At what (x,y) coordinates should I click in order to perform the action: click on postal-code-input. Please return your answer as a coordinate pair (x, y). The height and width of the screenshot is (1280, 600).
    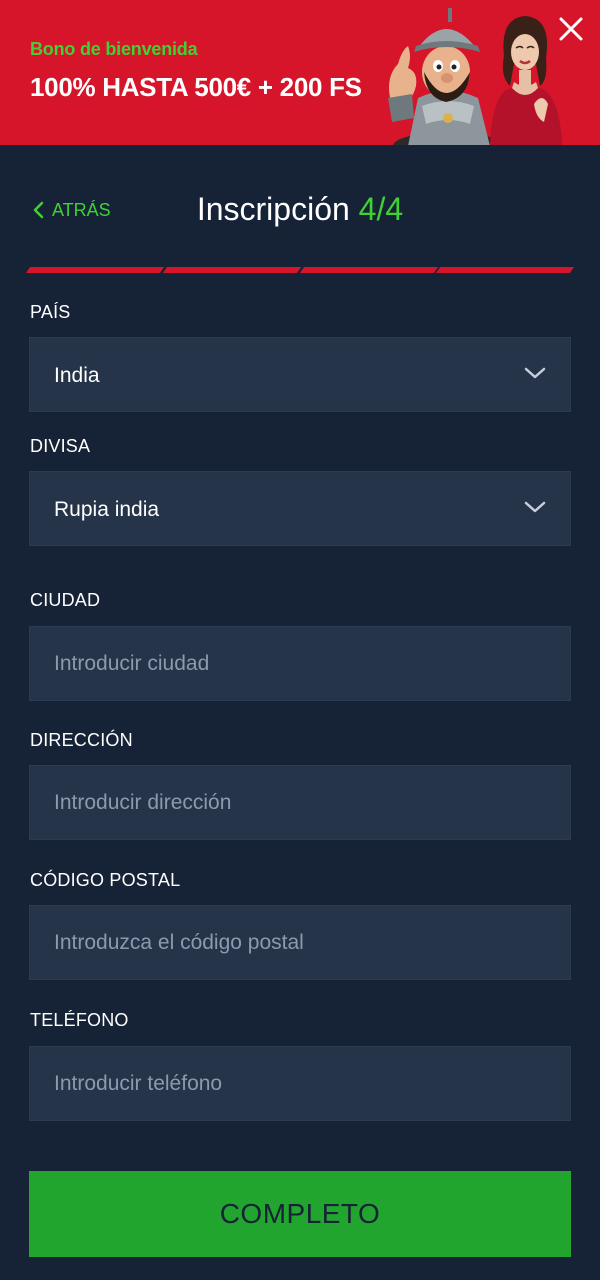
    Looking at the image, I should click on (300, 942).